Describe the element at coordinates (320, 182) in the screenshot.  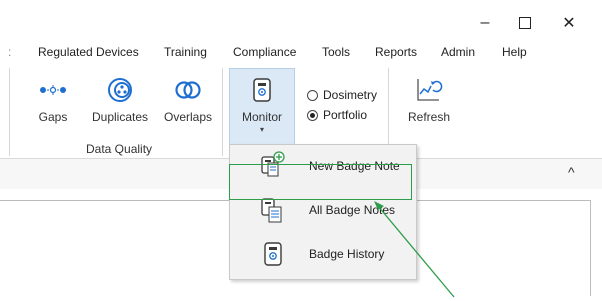
I see `annotation-highlight-box` at that location.